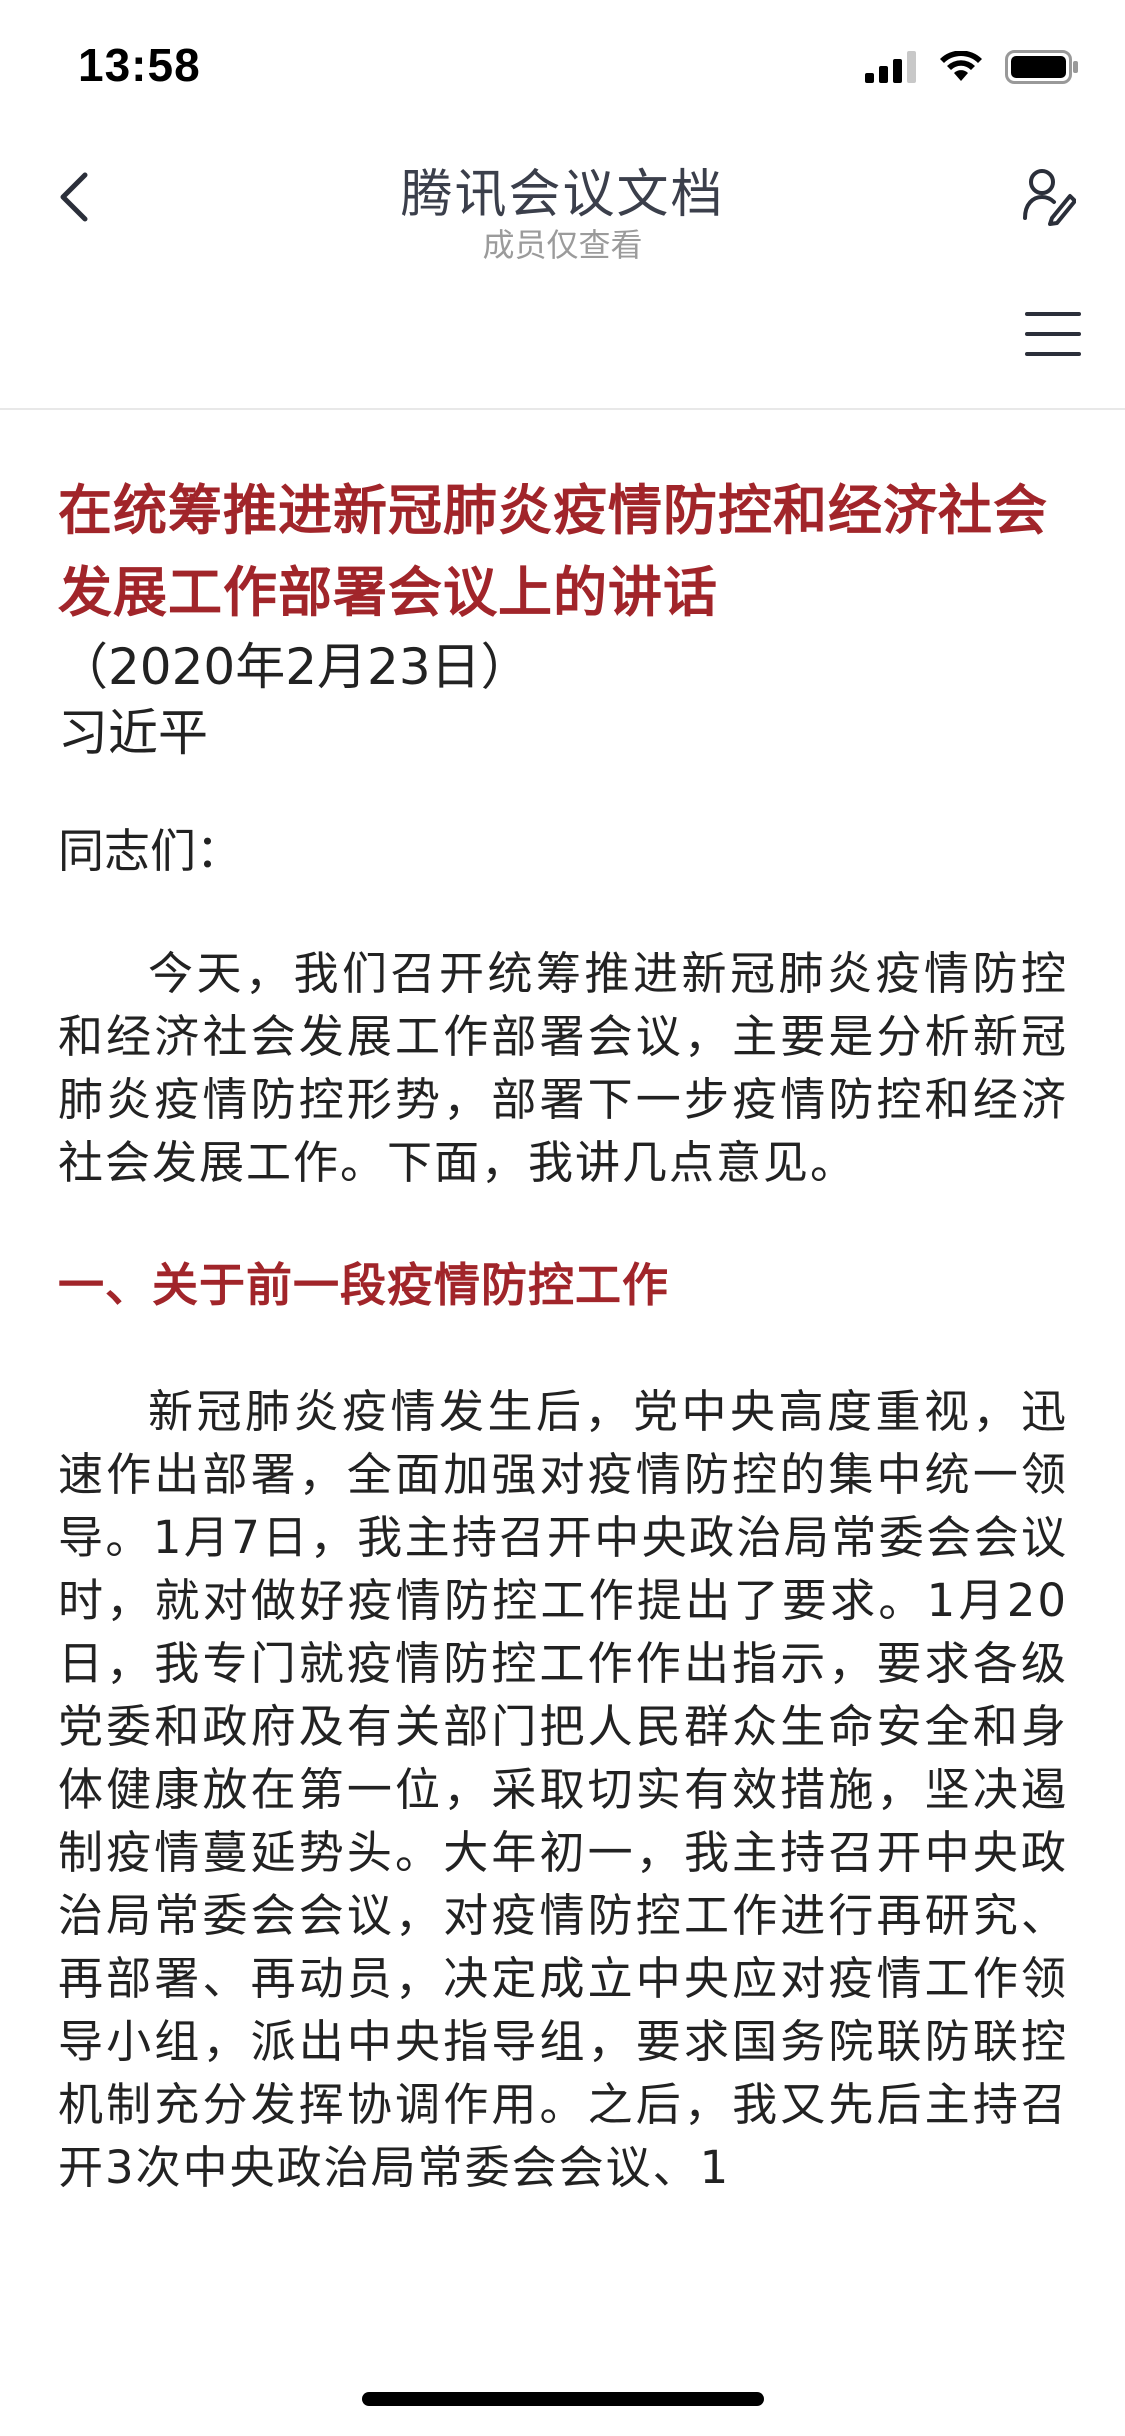 This screenshot has width=1125, height=2436. I want to click on document-author: 习近平, so click(133, 733).